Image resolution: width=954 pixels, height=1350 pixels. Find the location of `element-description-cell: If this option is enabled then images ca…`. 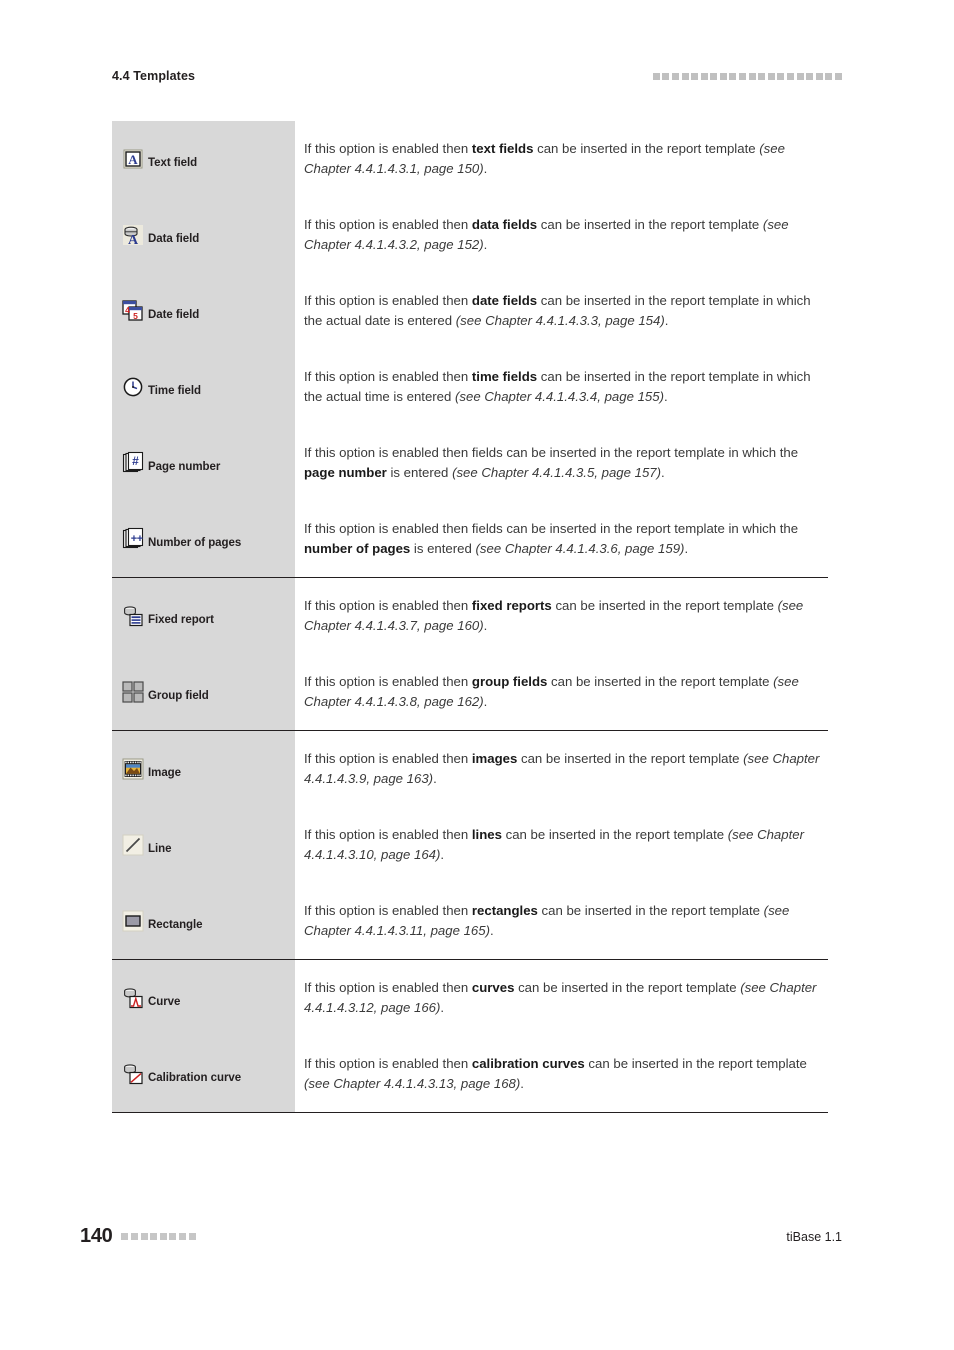

element-description-cell: If this option is enabled then images ca… is located at coordinates (561, 769).